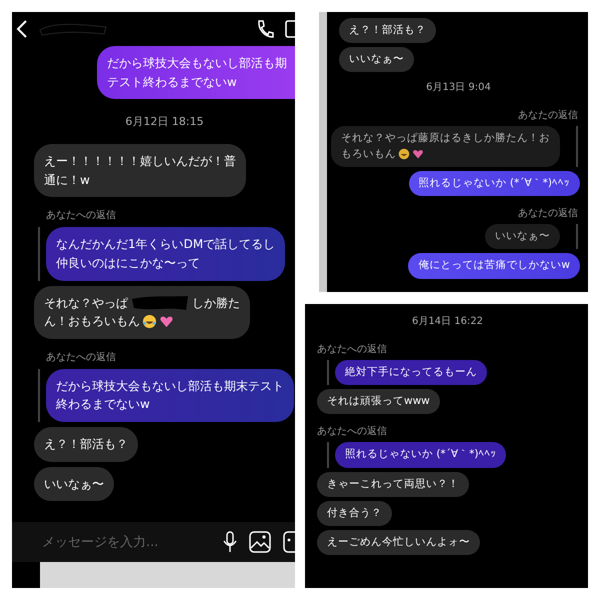  Describe the element at coordinates (289, 542) in the screenshot. I see `sticker-icon` at that location.